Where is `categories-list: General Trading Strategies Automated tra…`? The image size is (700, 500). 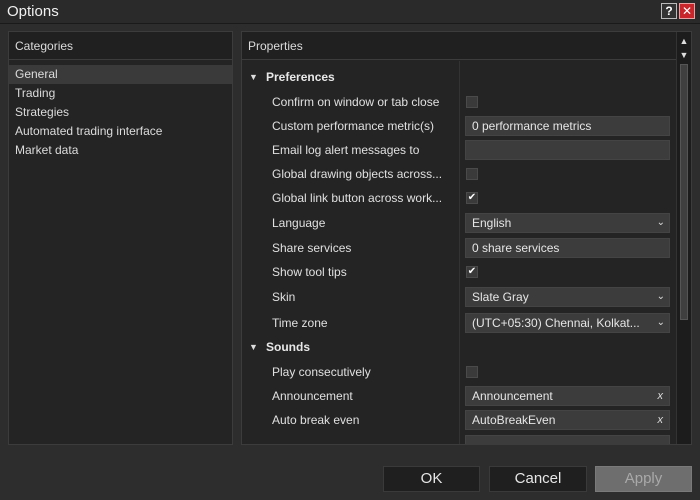
categories-list: General Trading Strategies Automated tra… is located at coordinates (120, 110).